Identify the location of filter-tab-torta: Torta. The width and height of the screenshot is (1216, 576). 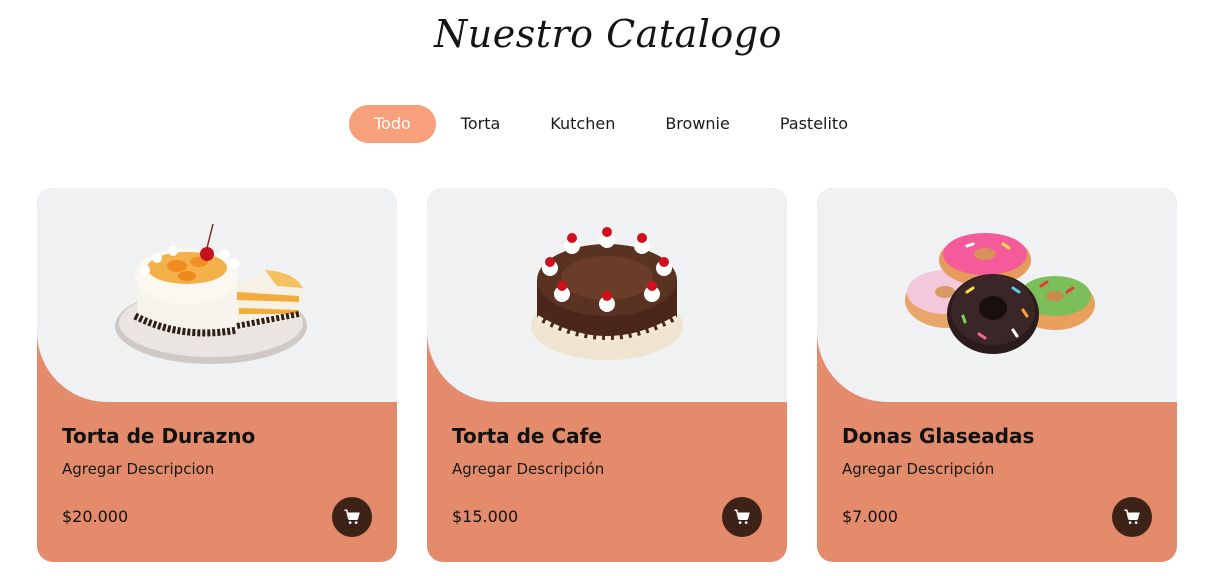
(481, 124).